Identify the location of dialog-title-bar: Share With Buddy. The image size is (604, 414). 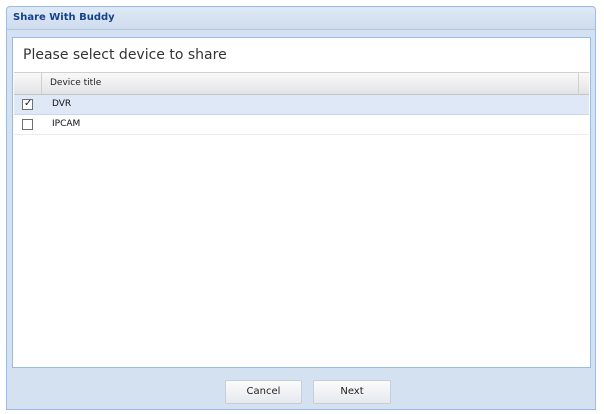
(301, 18).